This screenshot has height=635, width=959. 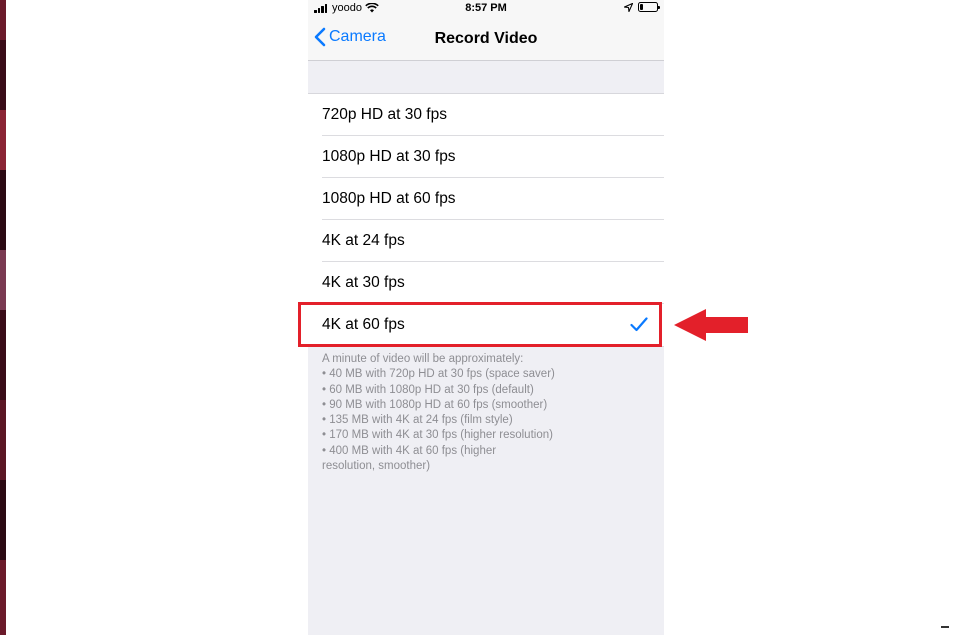 What do you see at coordinates (417, 420) in the screenshot?
I see `footnote-line: • 135 MB with 4K at 24 fps (film style)` at bounding box center [417, 420].